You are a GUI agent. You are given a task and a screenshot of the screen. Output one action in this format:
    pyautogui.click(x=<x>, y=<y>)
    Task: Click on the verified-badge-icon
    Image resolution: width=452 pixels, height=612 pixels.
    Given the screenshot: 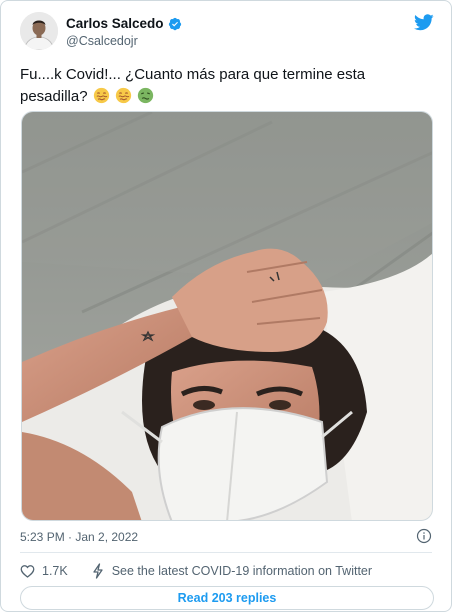 What is the action you would take?
    pyautogui.click(x=174, y=23)
    